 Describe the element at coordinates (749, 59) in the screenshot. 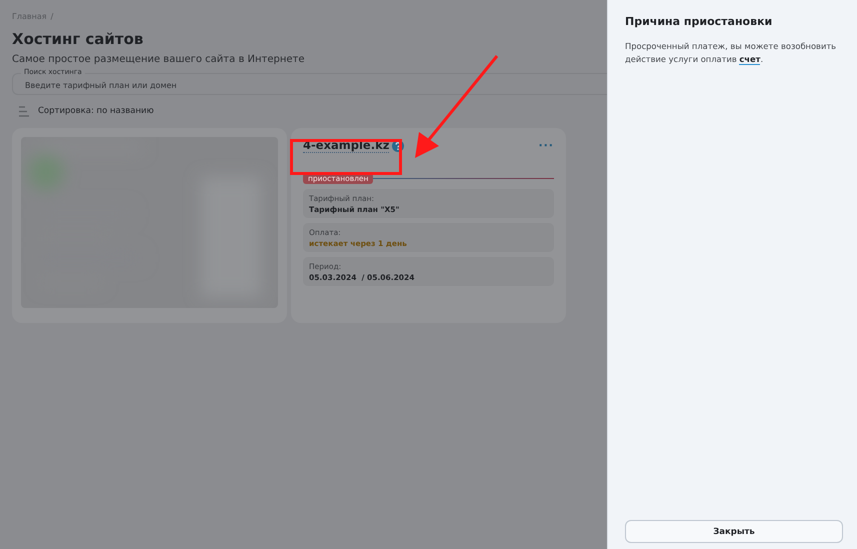

I see `invoice-link: счет` at that location.